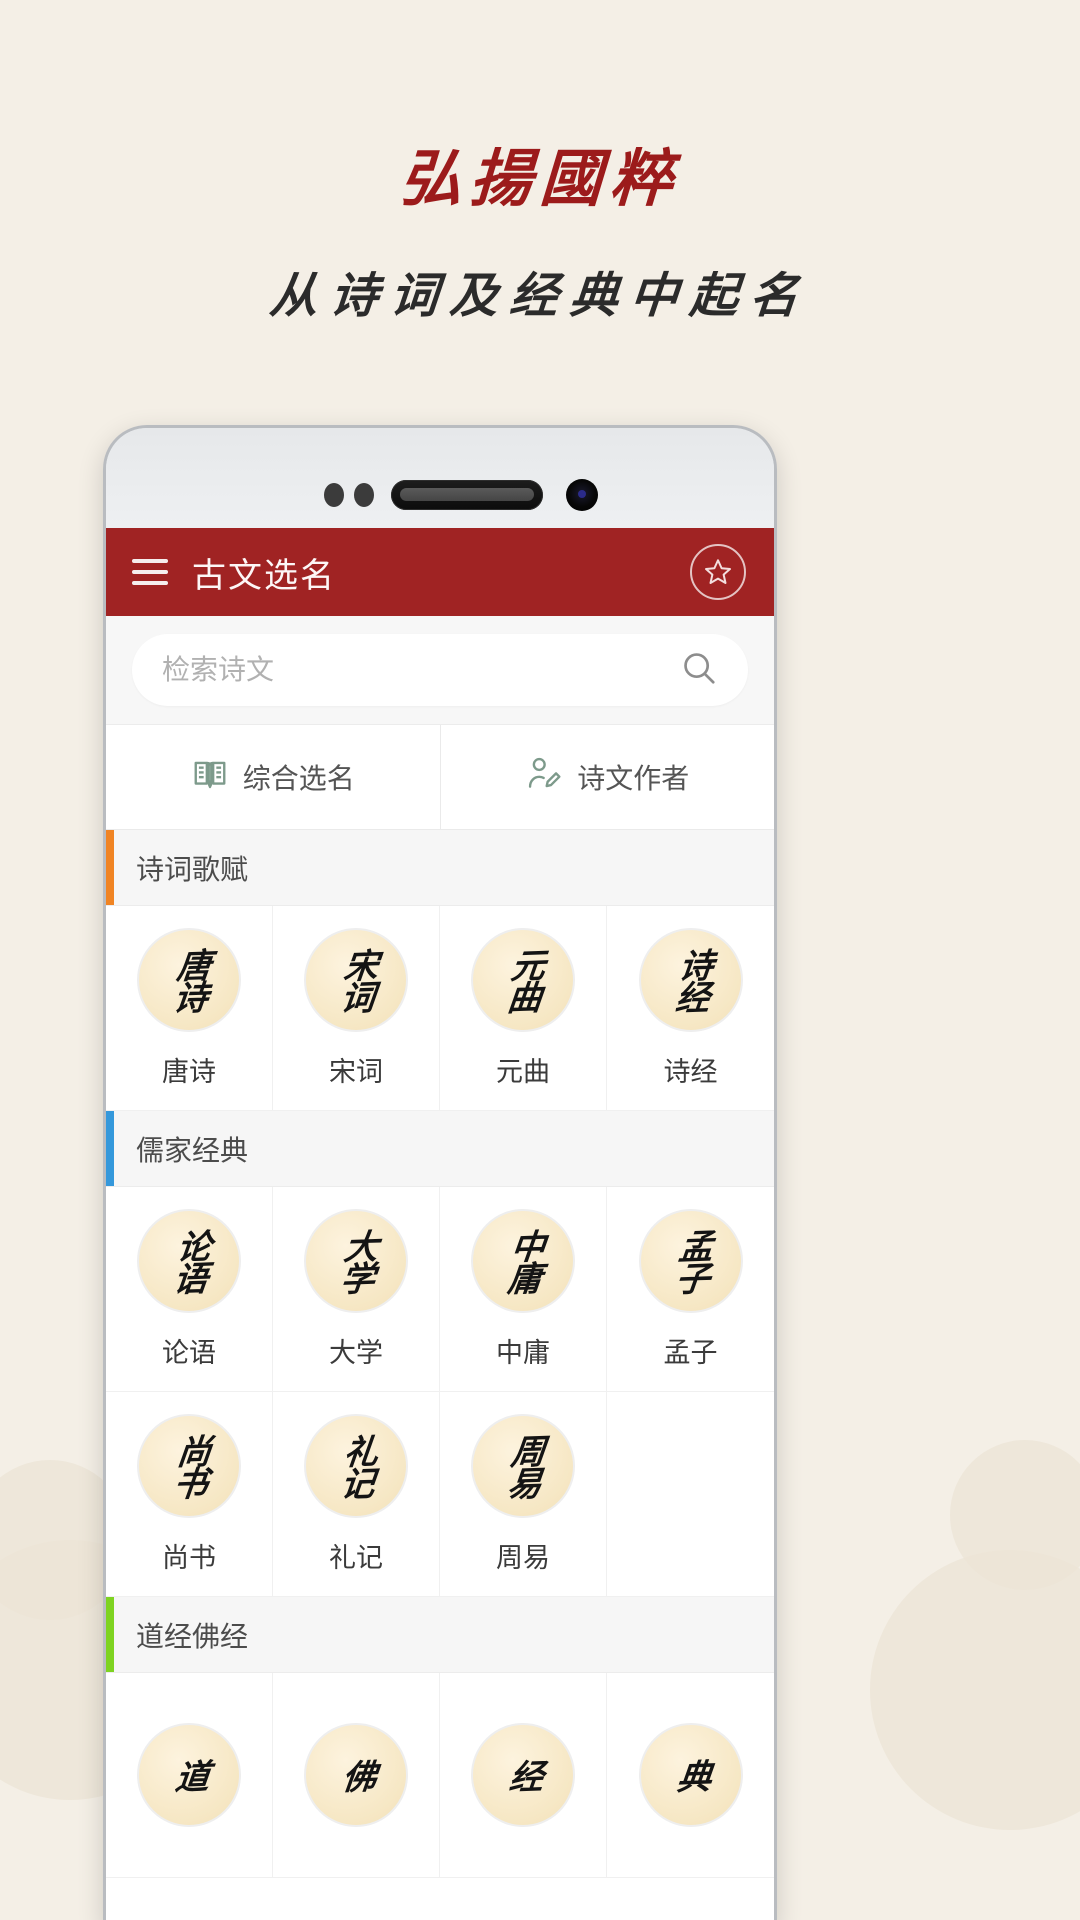  What do you see at coordinates (440, 868) in the screenshot?
I see `section-header-poetry: 诗词歌赋` at bounding box center [440, 868].